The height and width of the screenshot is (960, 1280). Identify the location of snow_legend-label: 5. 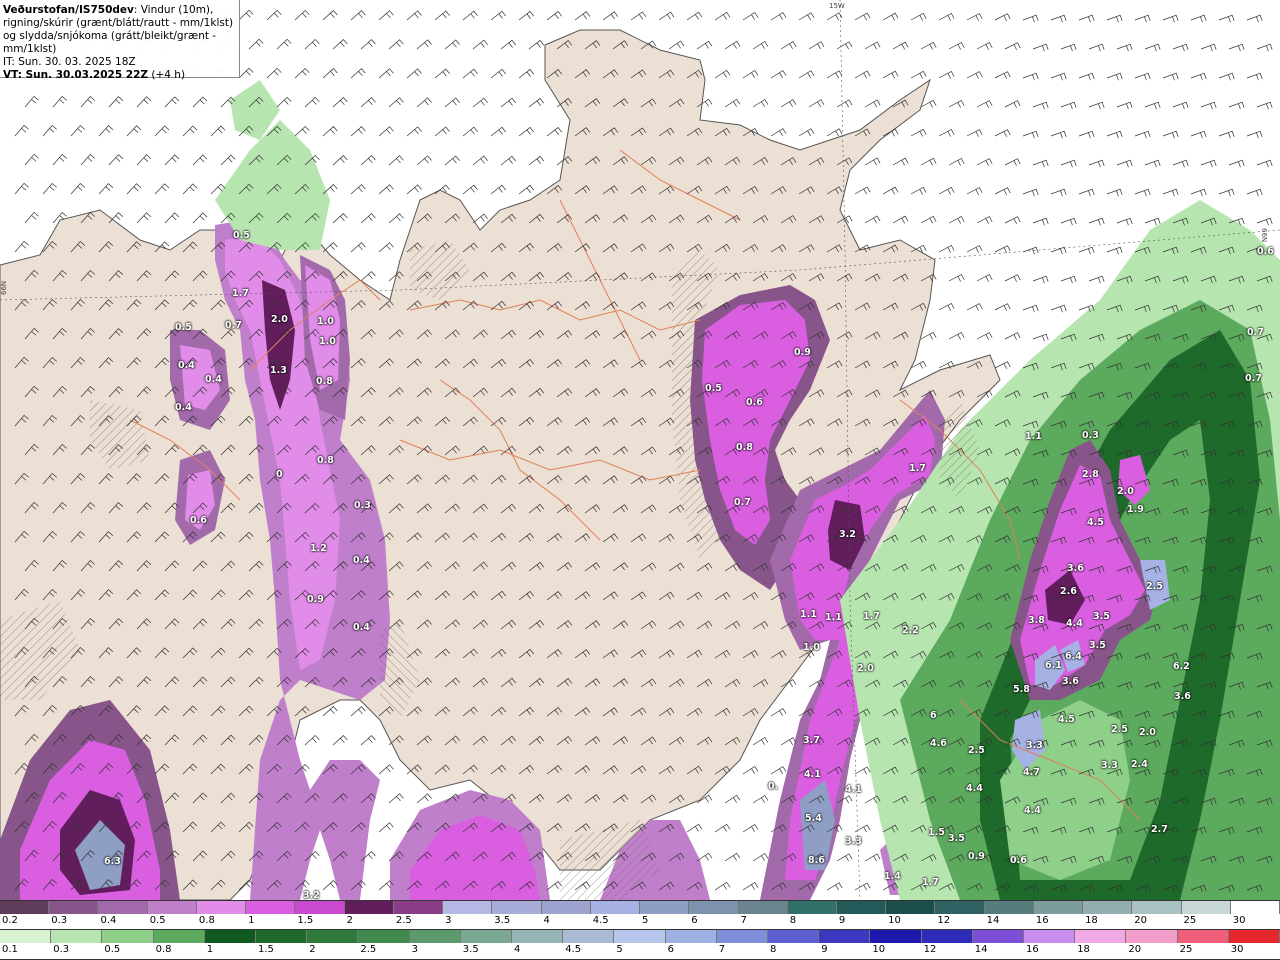
(645, 920).